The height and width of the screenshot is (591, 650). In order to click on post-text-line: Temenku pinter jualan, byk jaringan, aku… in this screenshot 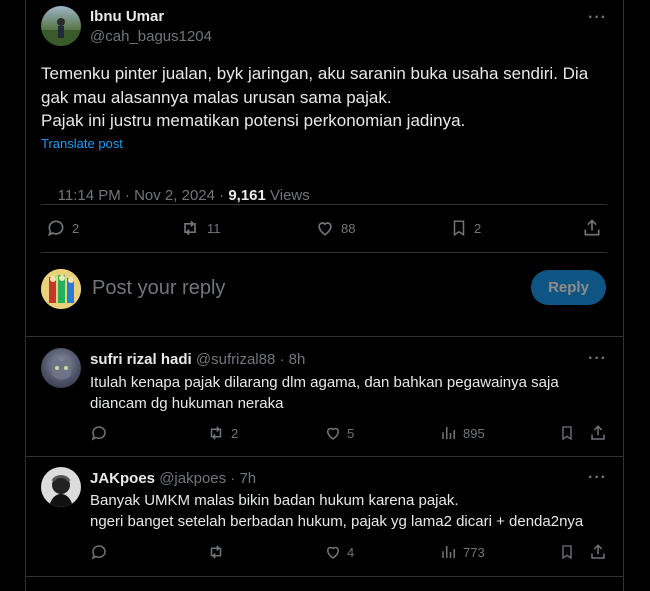, I will do `click(315, 73)`.